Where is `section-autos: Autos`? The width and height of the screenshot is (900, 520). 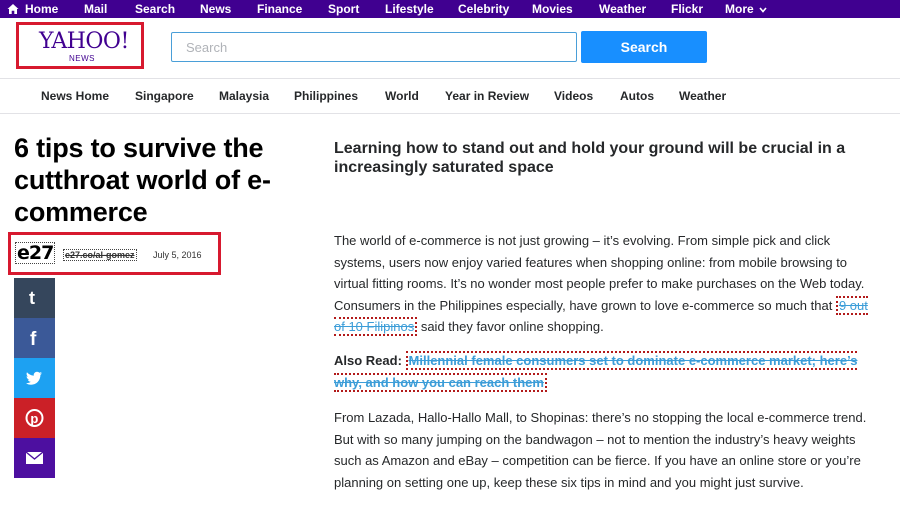 section-autos: Autos is located at coordinates (637, 96).